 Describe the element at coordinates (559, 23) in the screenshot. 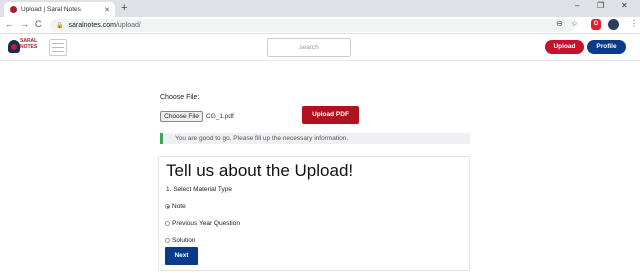

I see `zoom-icon: ⊖` at that location.